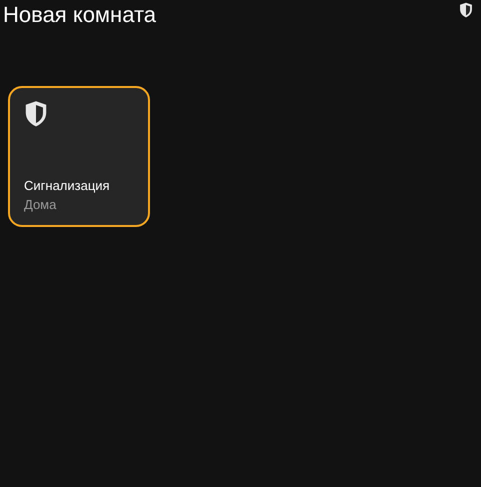  What do you see at coordinates (41, 205) in the screenshot?
I see `tile-state: Дома` at bounding box center [41, 205].